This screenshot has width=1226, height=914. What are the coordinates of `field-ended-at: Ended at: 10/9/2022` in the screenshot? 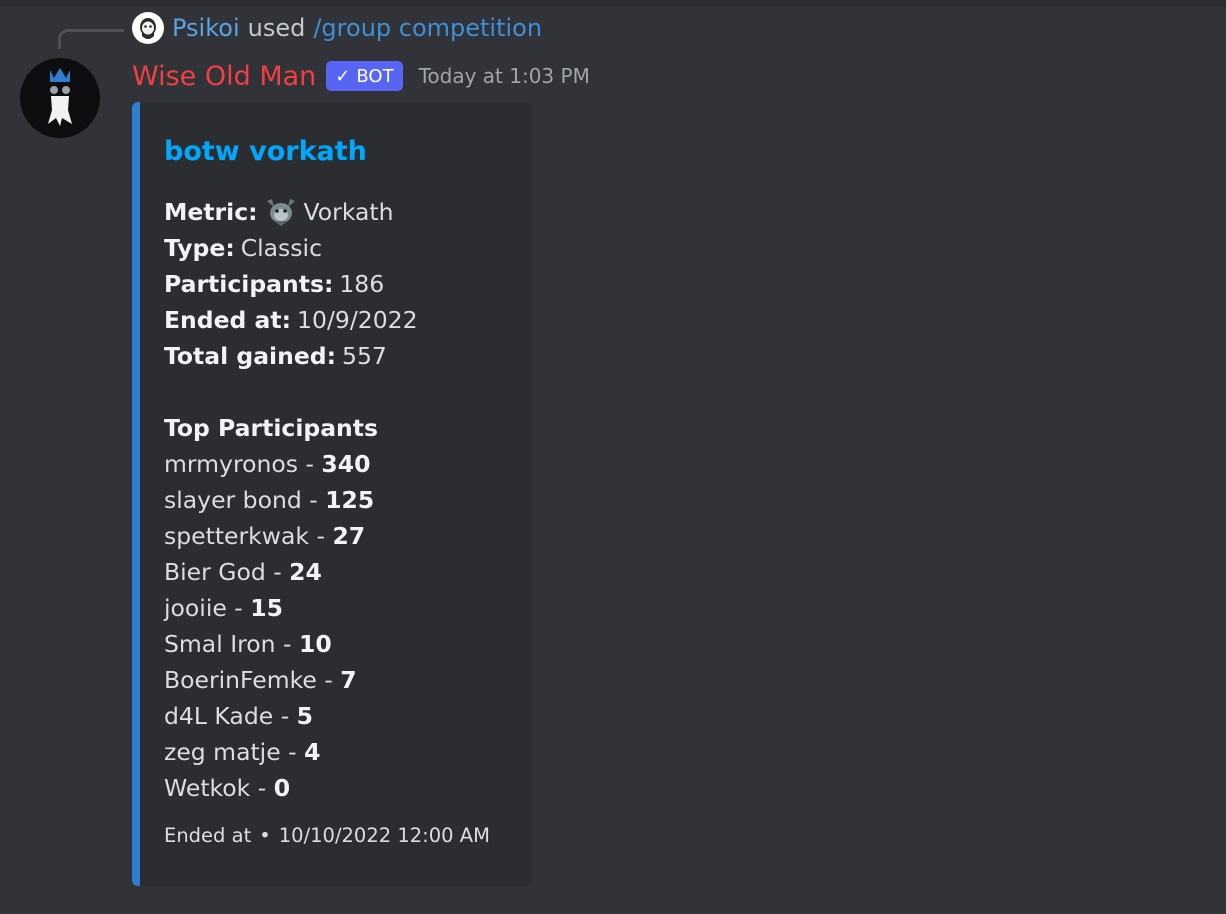 It's located at (291, 320).